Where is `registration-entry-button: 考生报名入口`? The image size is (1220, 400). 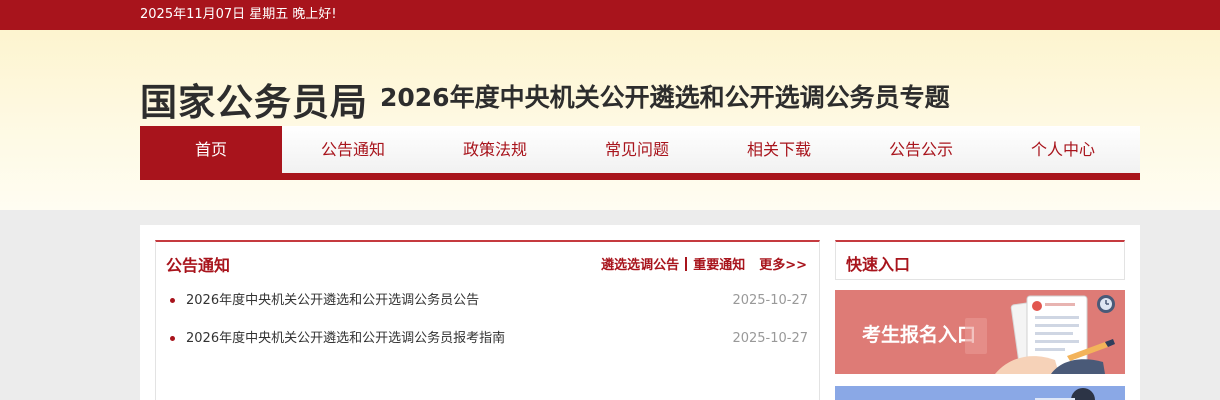 registration-entry-button: 考生报名入口 is located at coordinates (980, 332).